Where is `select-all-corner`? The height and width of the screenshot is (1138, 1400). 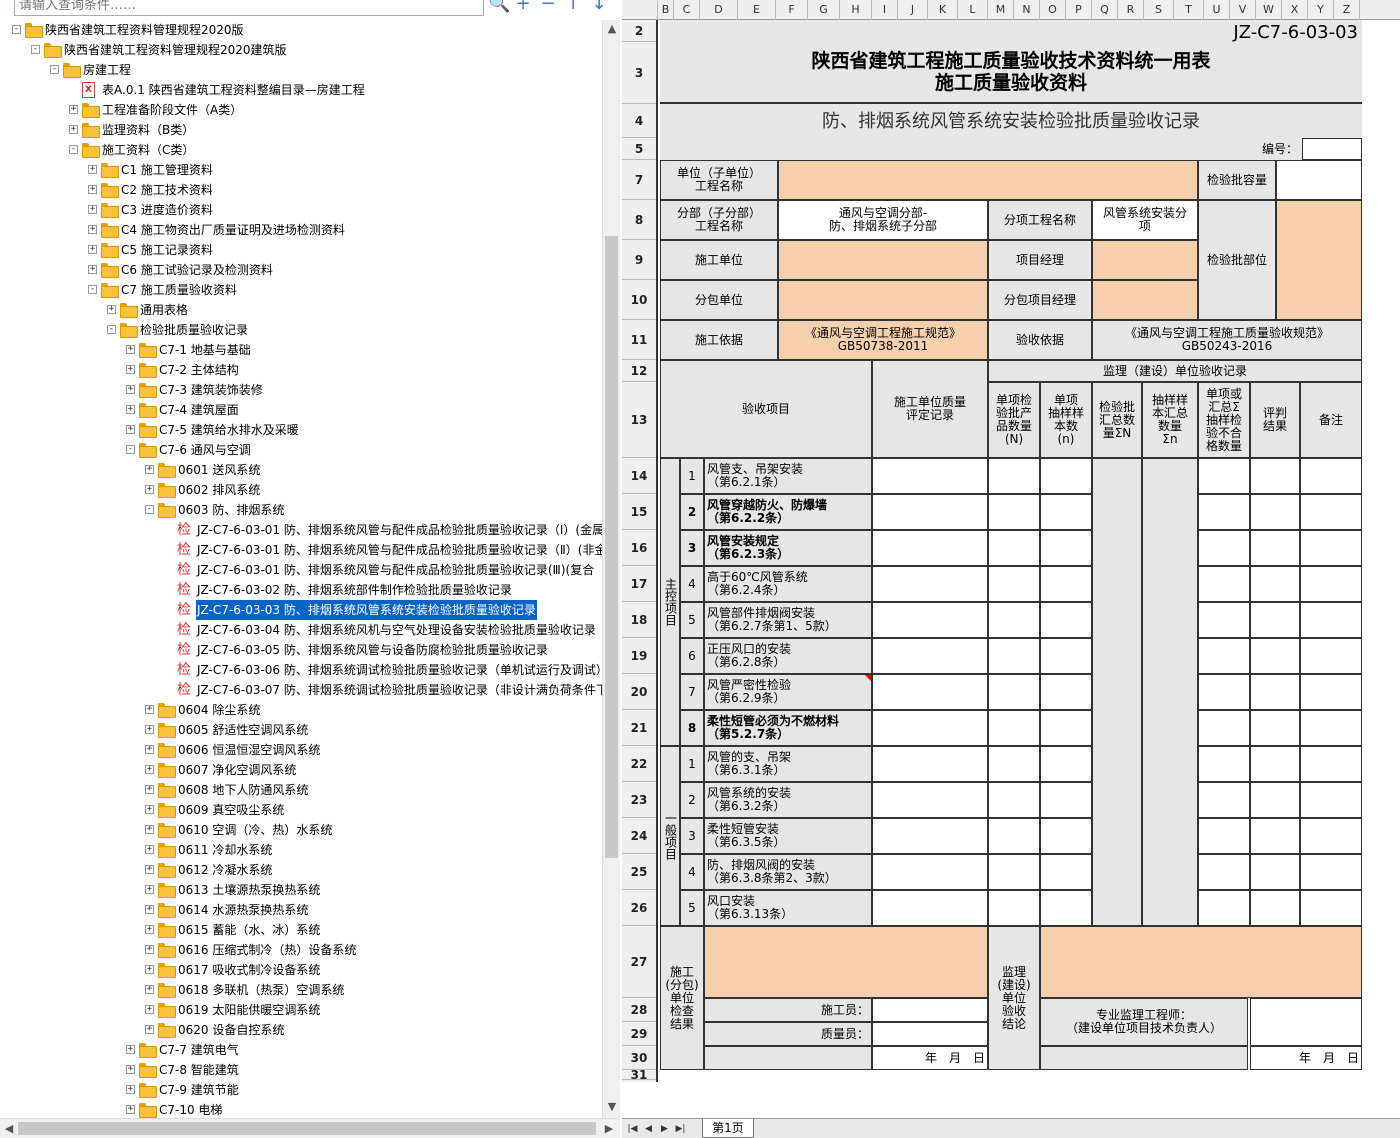
select-all-corner is located at coordinates (640, 10).